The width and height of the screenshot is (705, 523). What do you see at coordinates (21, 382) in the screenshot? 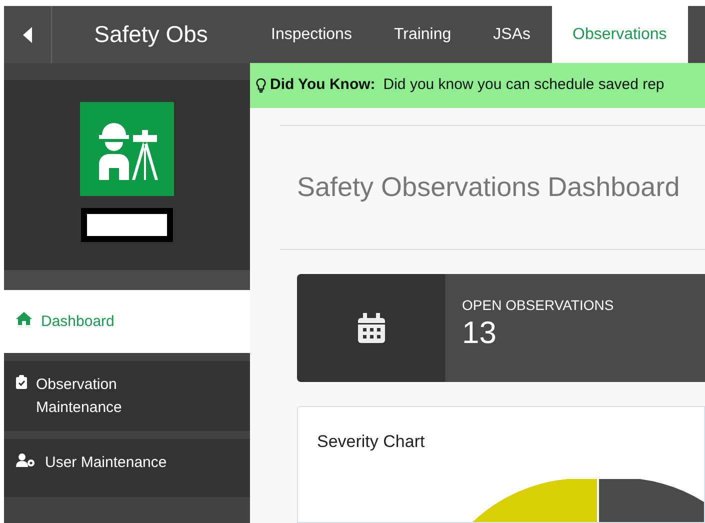
I see `clipboard-icon` at bounding box center [21, 382].